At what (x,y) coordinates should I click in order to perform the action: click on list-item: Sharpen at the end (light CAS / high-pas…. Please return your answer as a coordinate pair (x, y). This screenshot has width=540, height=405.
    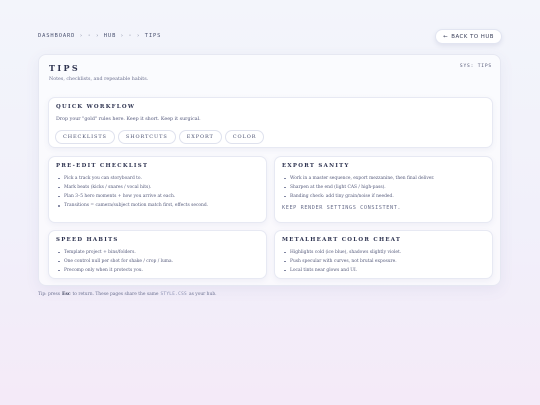
    Looking at the image, I should click on (384, 187).